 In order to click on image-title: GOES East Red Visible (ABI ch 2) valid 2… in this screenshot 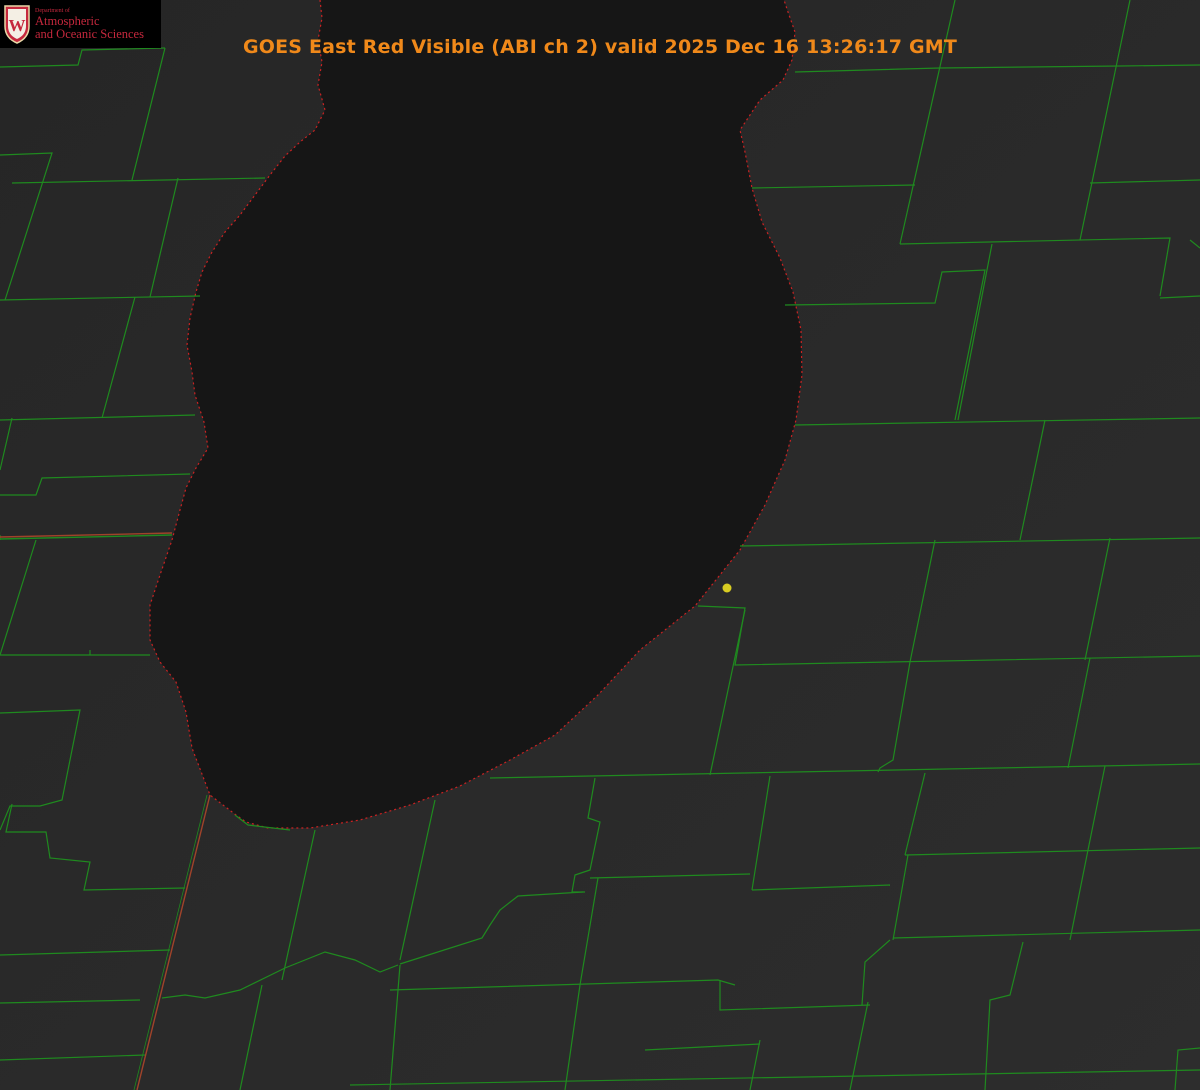, I will do `click(600, 47)`.